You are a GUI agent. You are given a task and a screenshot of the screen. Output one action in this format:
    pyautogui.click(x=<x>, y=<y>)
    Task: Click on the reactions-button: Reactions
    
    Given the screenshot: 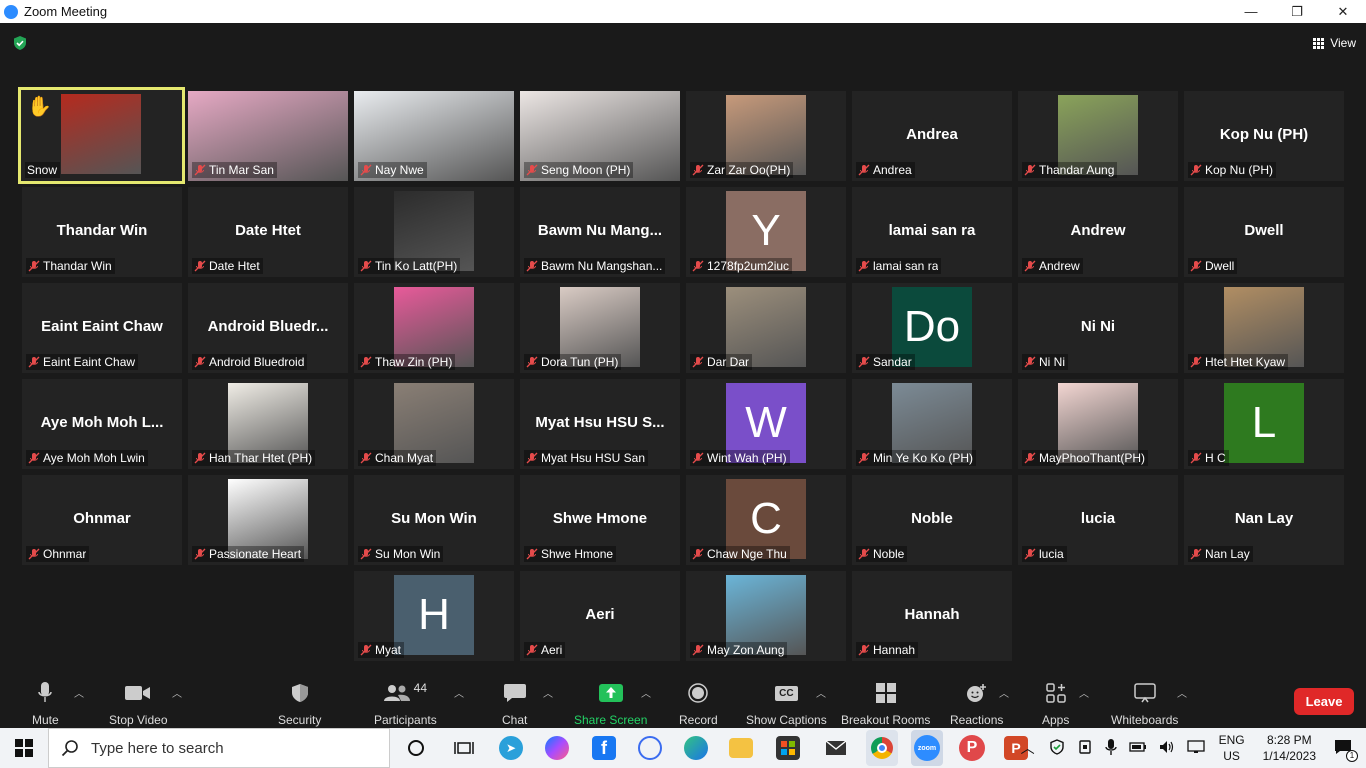 What is the action you would take?
    pyautogui.click(x=976, y=704)
    